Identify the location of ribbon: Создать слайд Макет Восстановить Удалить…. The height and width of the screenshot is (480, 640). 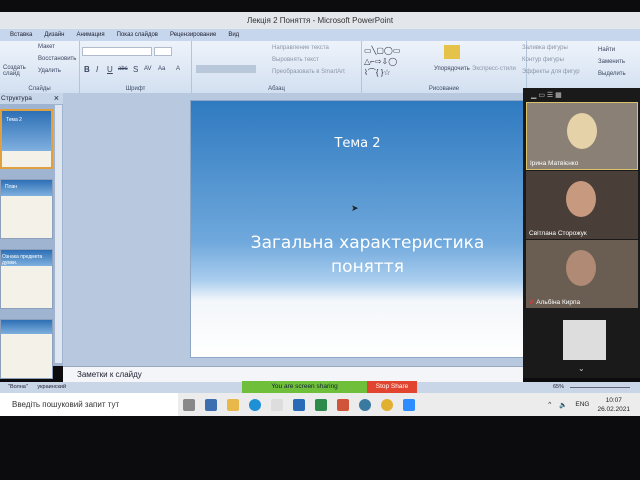
(320, 67).